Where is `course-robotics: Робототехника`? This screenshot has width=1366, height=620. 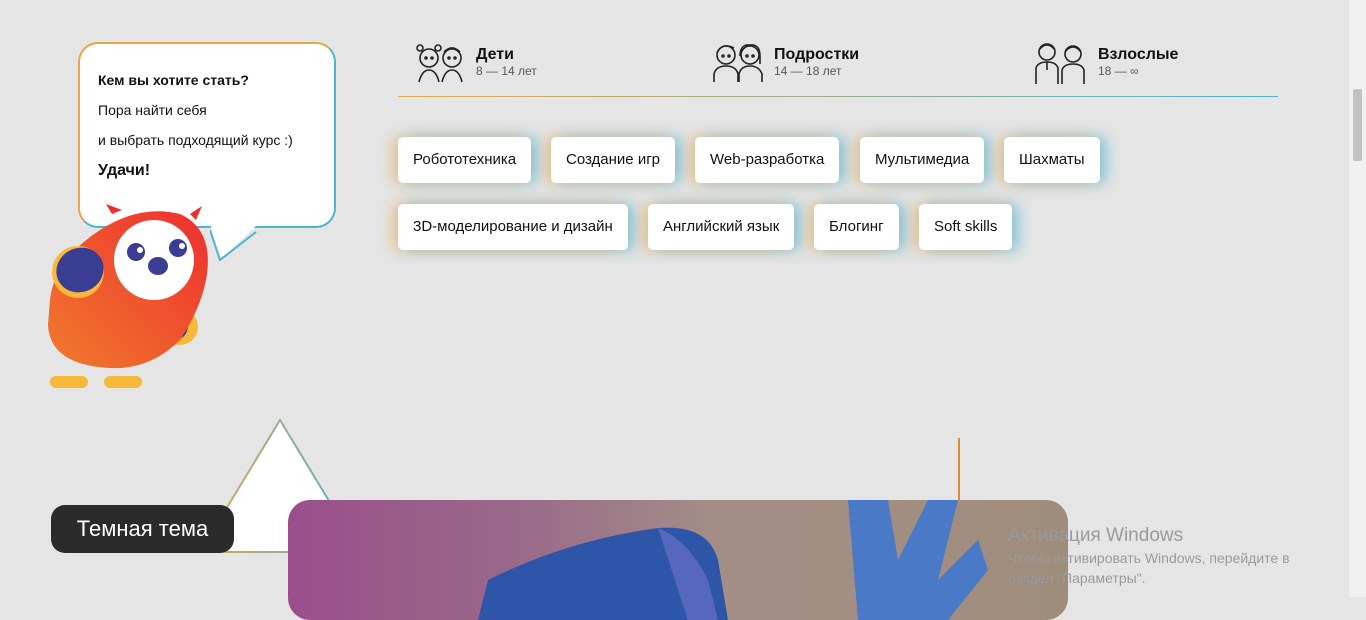
course-robotics: Робототехника is located at coordinates (465, 160).